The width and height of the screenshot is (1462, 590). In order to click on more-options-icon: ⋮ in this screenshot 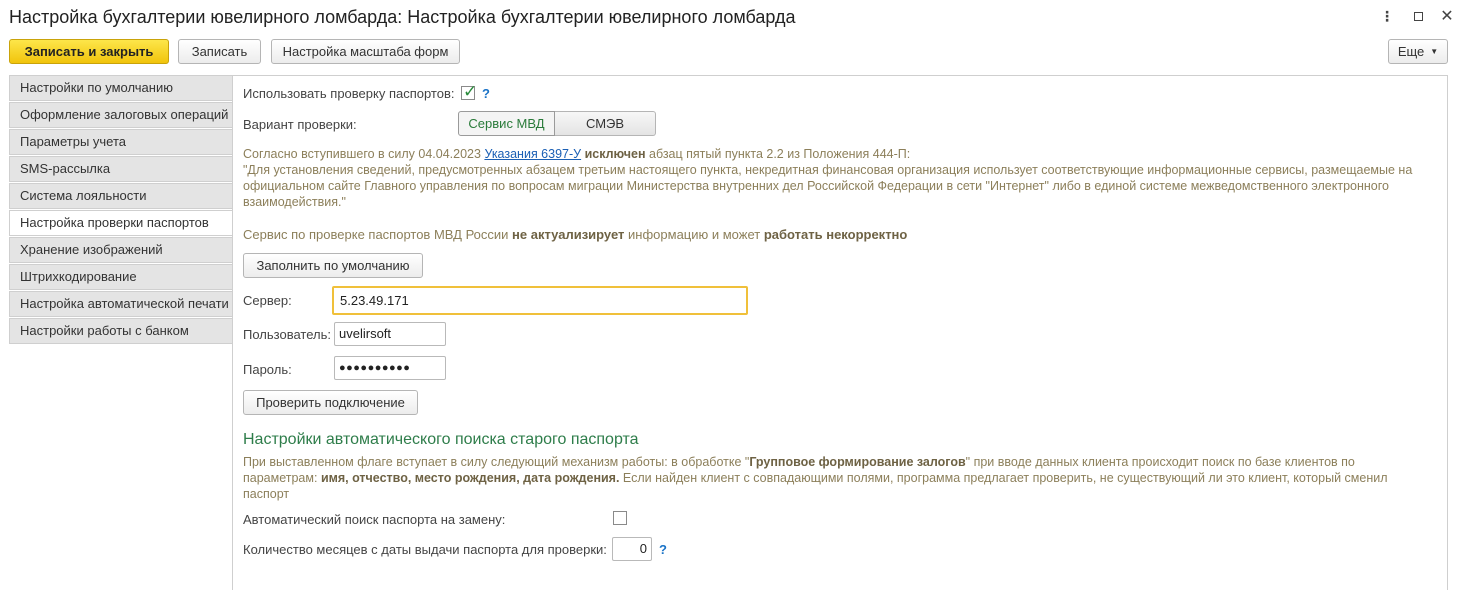, I will do `click(1387, 16)`.